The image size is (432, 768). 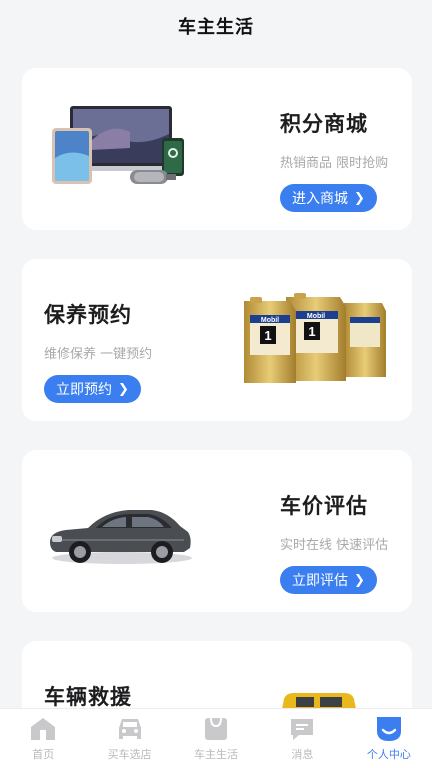 What do you see at coordinates (119, 533) in the screenshot?
I see `sedan-car-illustration` at bounding box center [119, 533].